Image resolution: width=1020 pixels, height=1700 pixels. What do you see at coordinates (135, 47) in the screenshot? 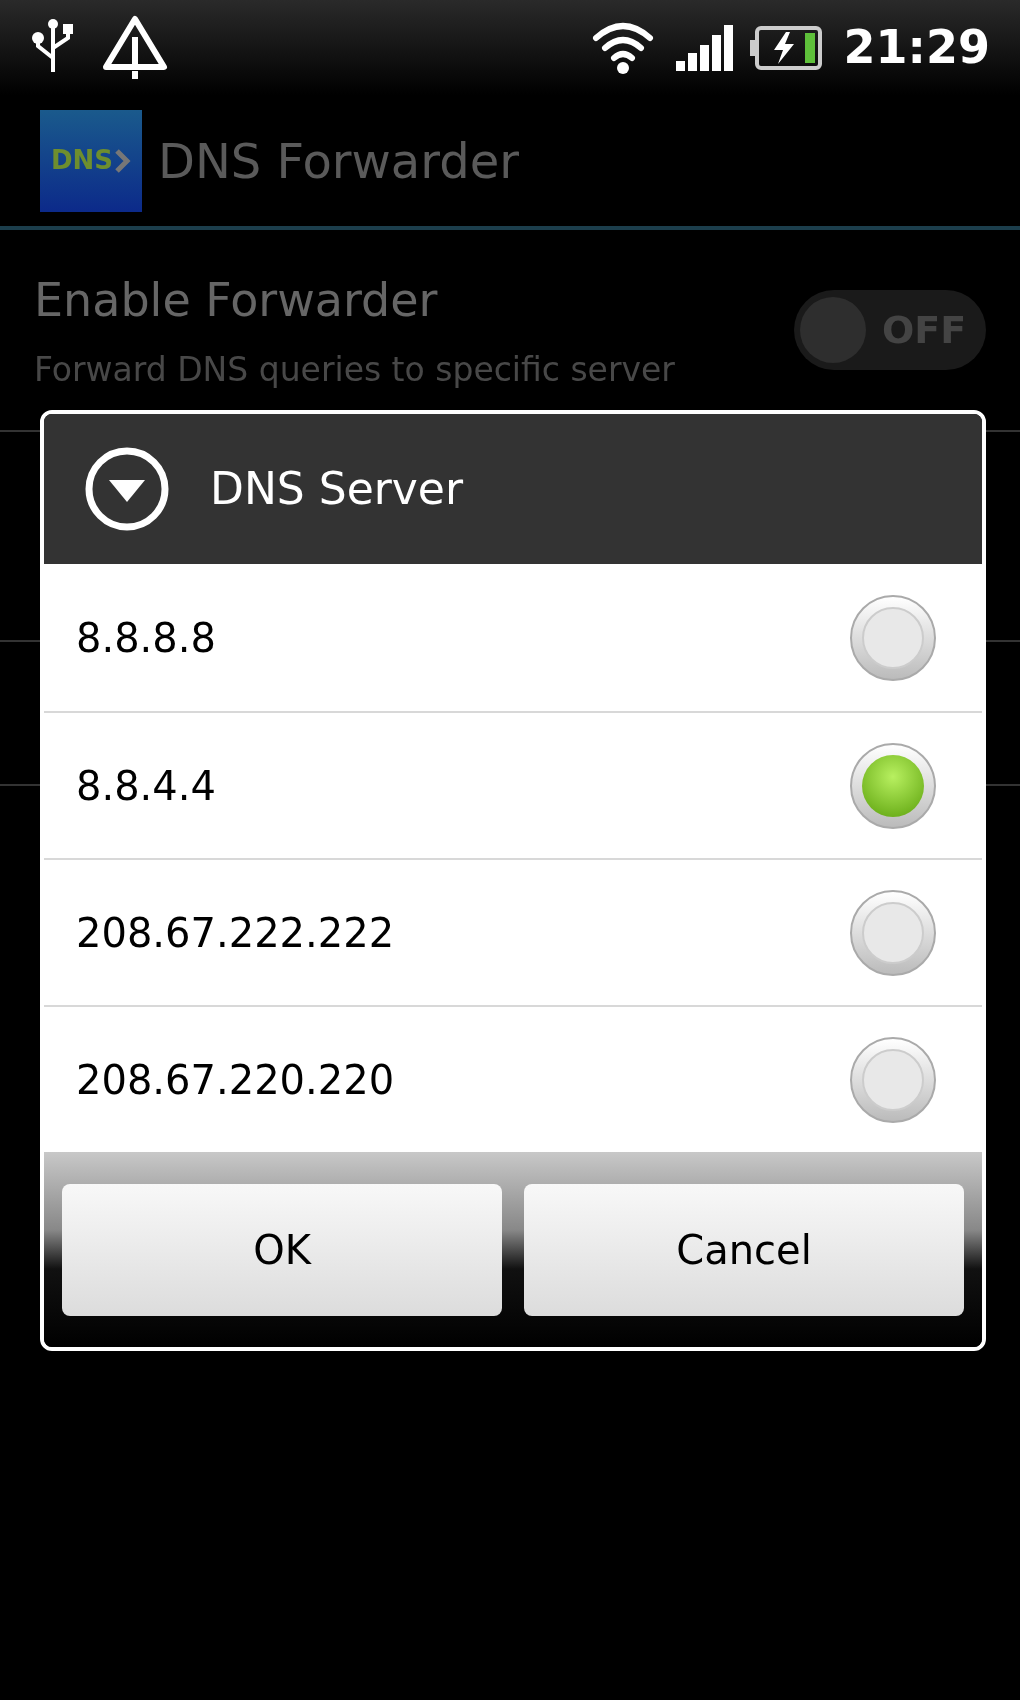
I see `warning-icon` at bounding box center [135, 47].